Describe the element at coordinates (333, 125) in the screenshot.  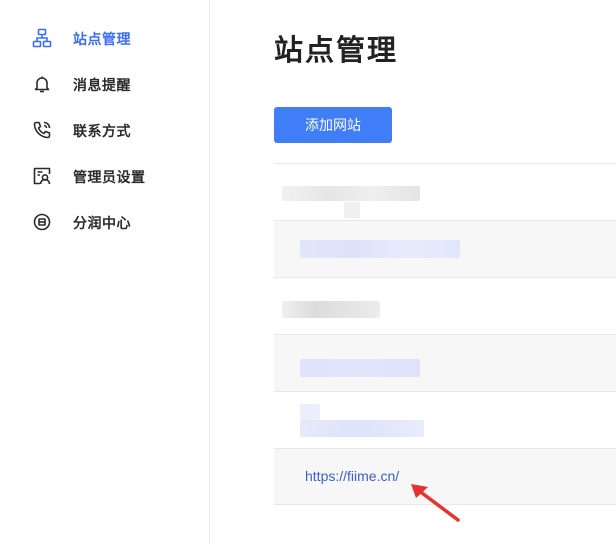
I see `add-site-button: 添加网站` at that location.